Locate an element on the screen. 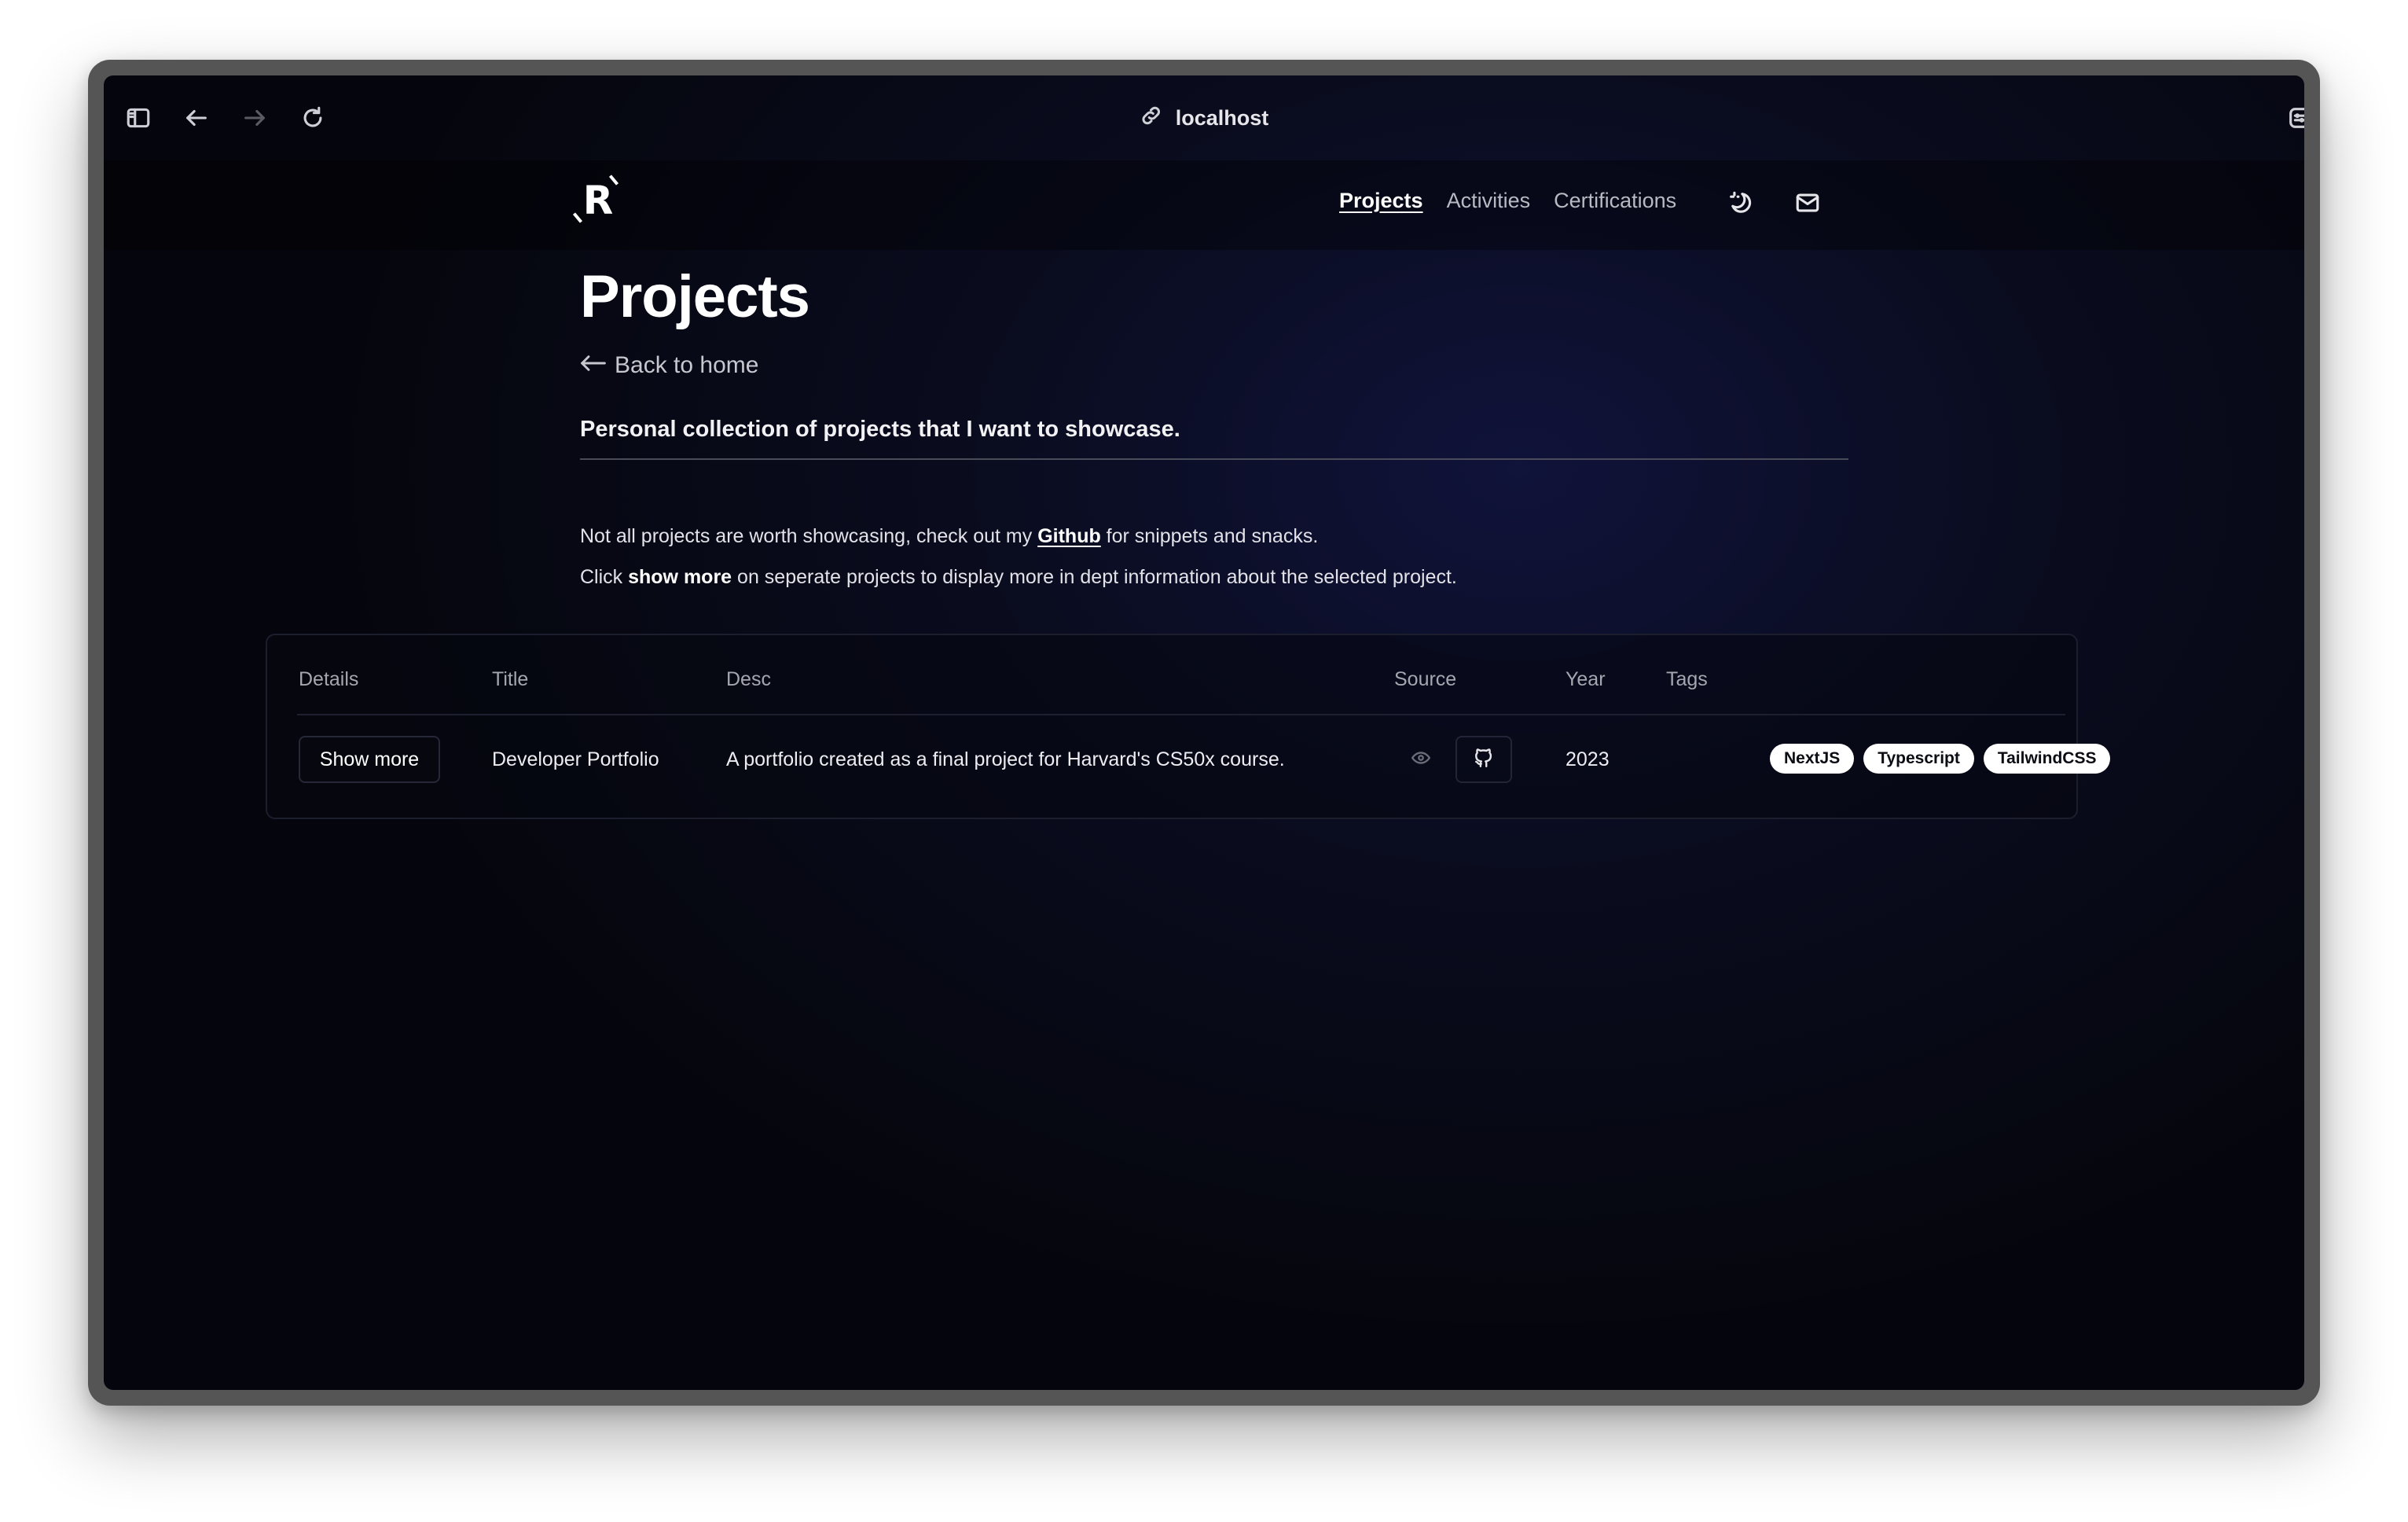  project-title: Developer Portfolio is located at coordinates (576, 759).